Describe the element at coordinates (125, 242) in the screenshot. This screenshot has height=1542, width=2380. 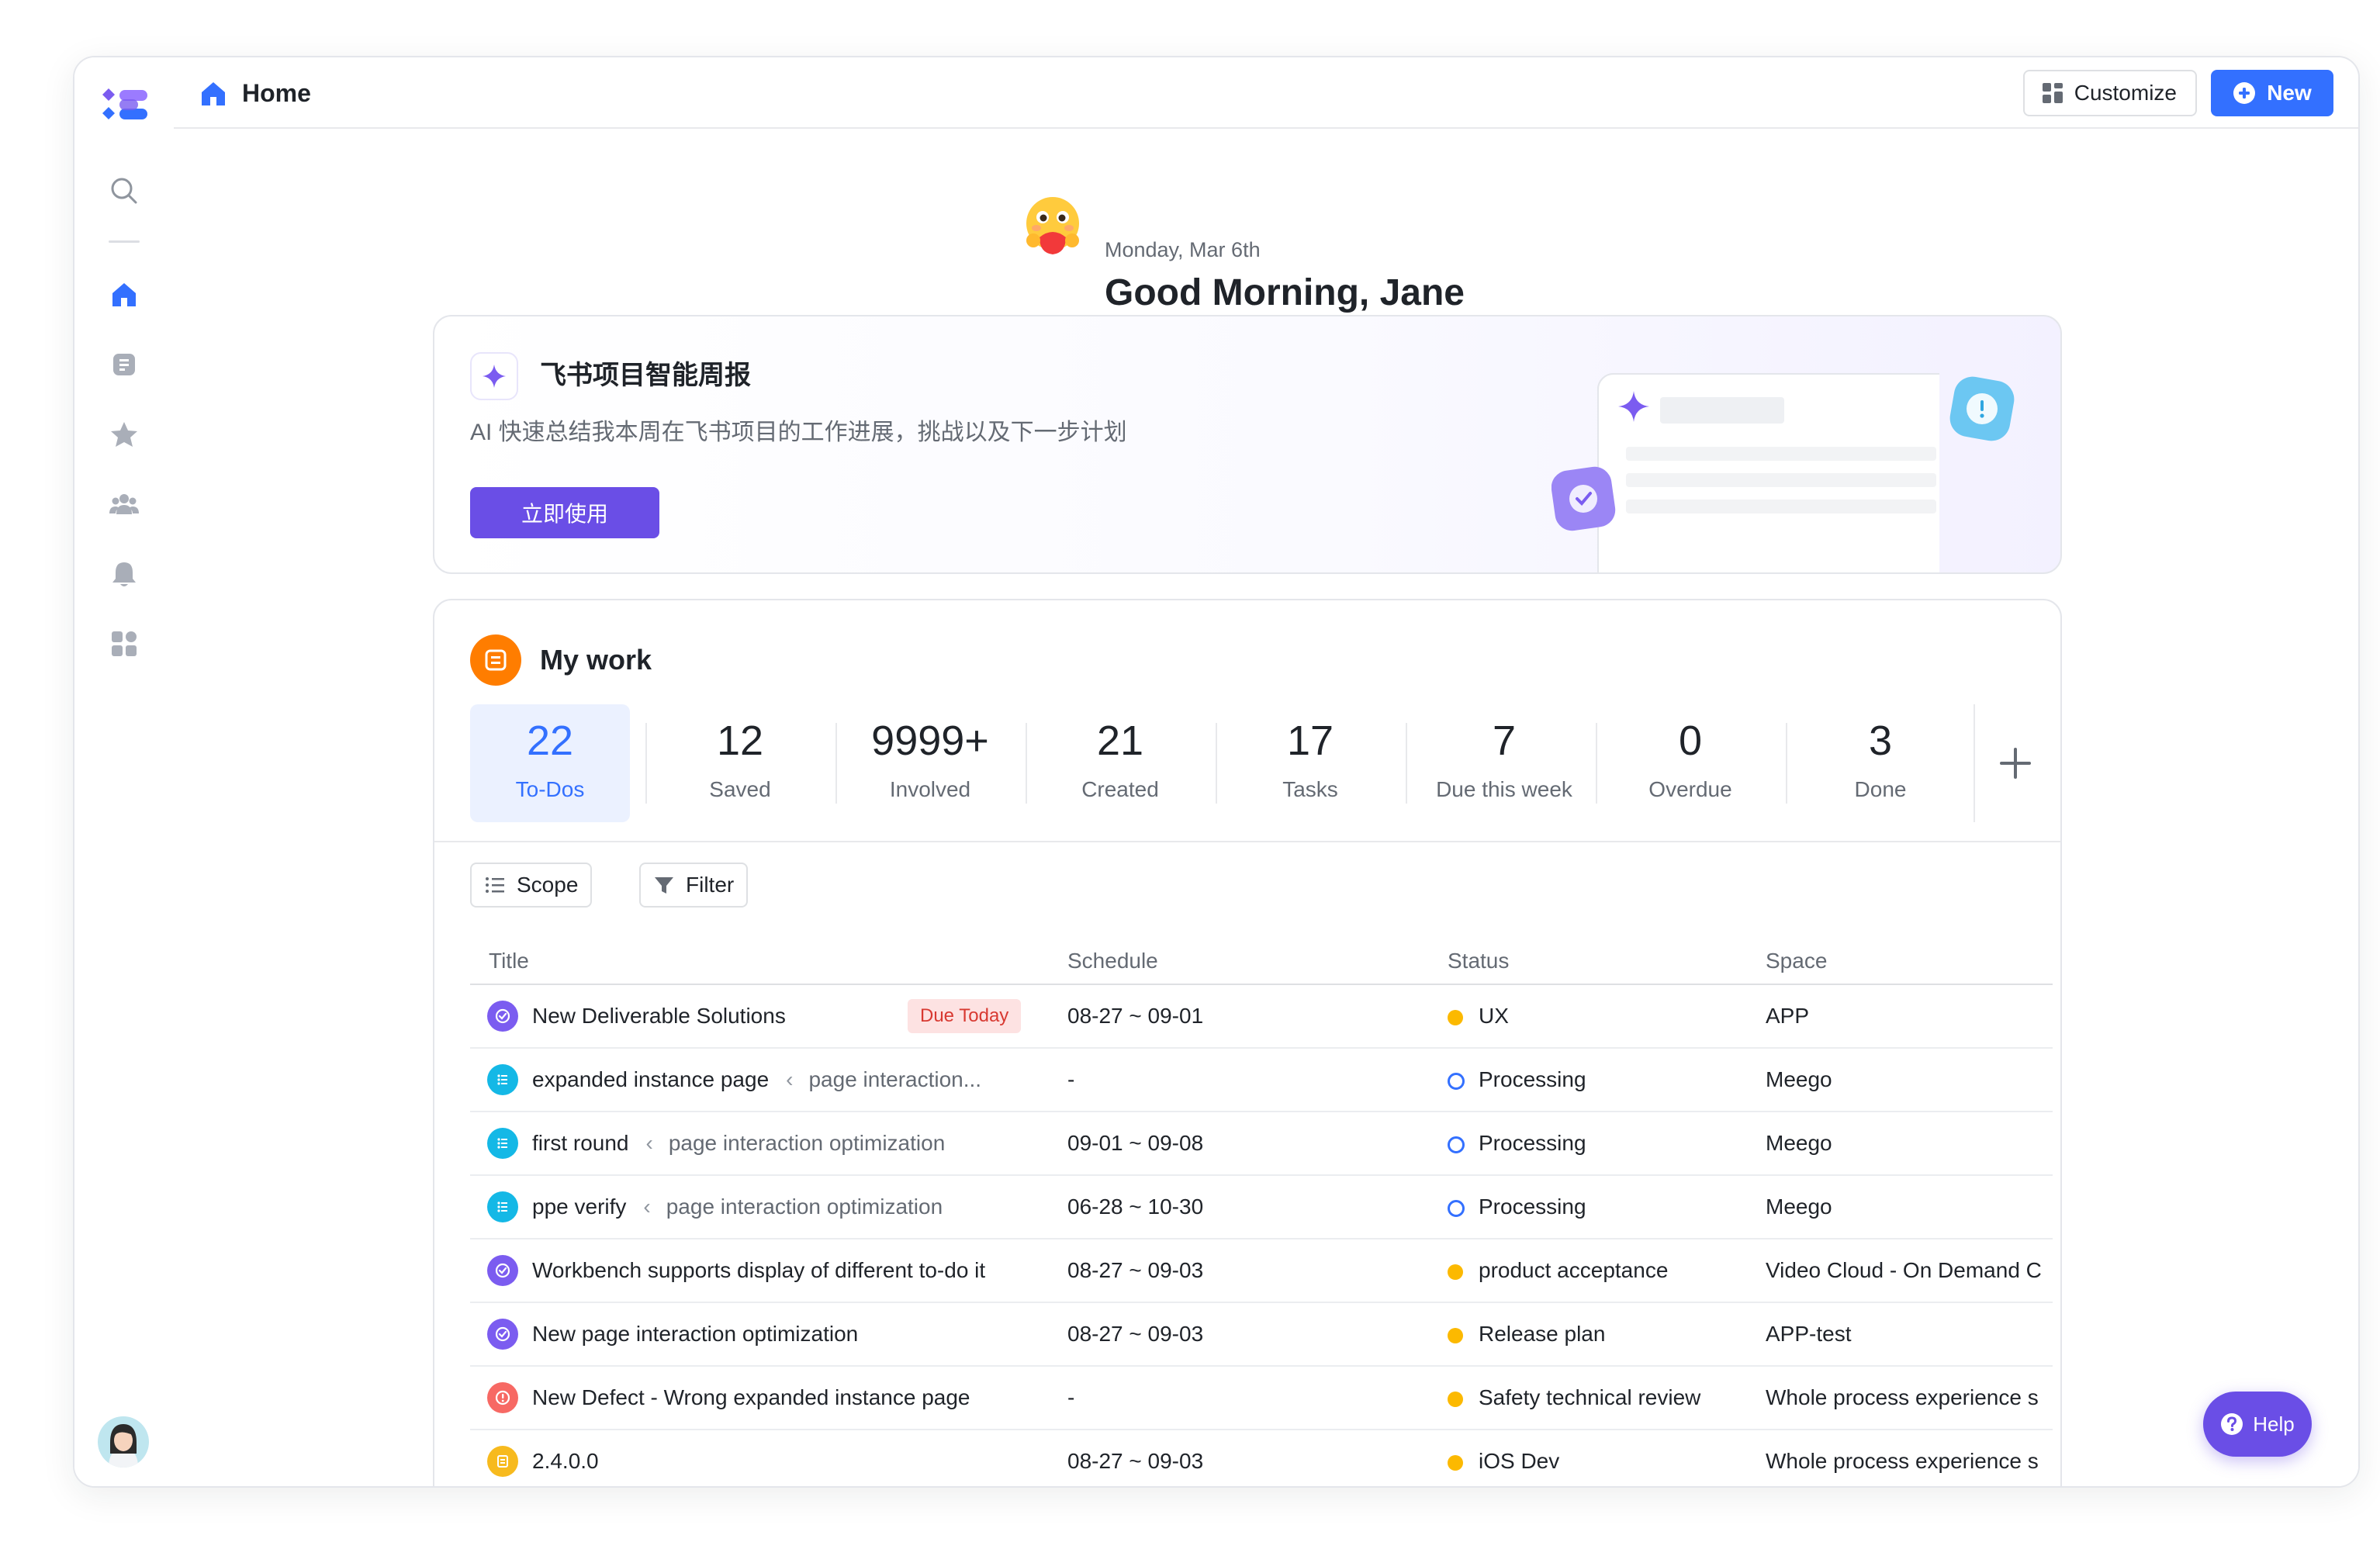
I see `sidebar-divider` at that location.